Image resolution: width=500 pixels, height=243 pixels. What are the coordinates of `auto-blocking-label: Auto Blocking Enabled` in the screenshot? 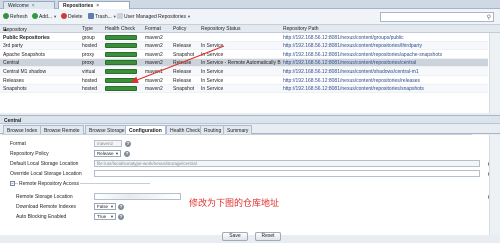 It's located at (41, 217).